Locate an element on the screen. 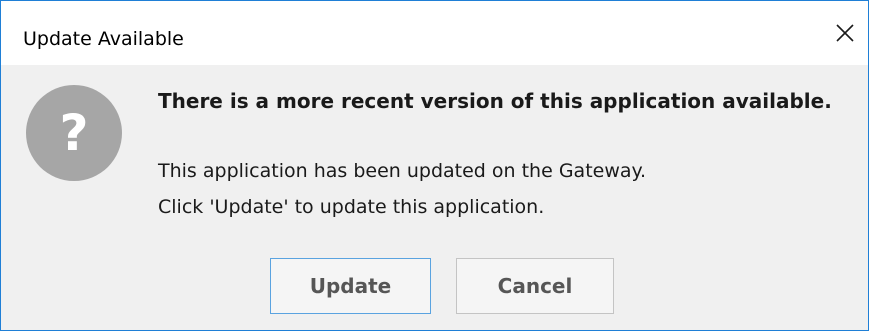 This screenshot has width=869, height=331. question-icon: ? is located at coordinates (74, 133).